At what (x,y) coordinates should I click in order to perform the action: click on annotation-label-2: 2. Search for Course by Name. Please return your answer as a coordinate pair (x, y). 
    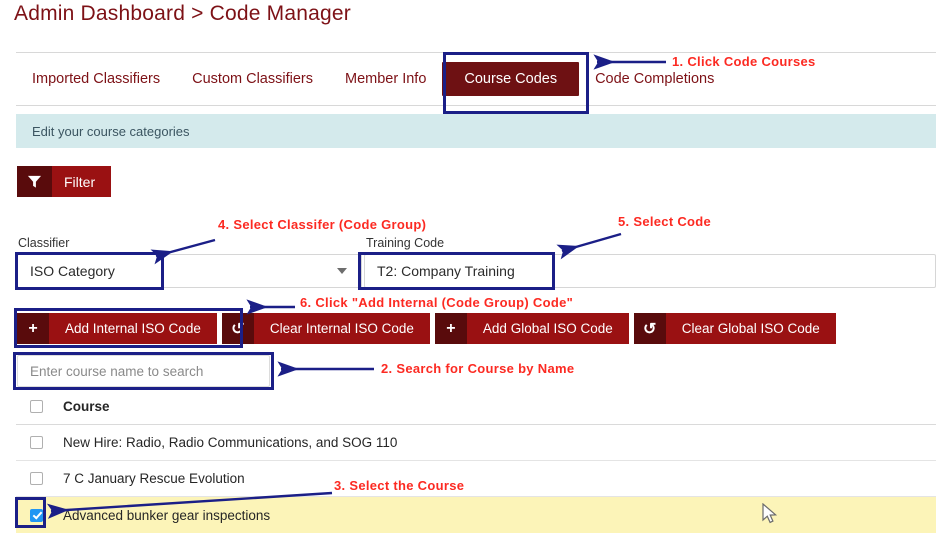
    Looking at the image, I should click on (478, 368).